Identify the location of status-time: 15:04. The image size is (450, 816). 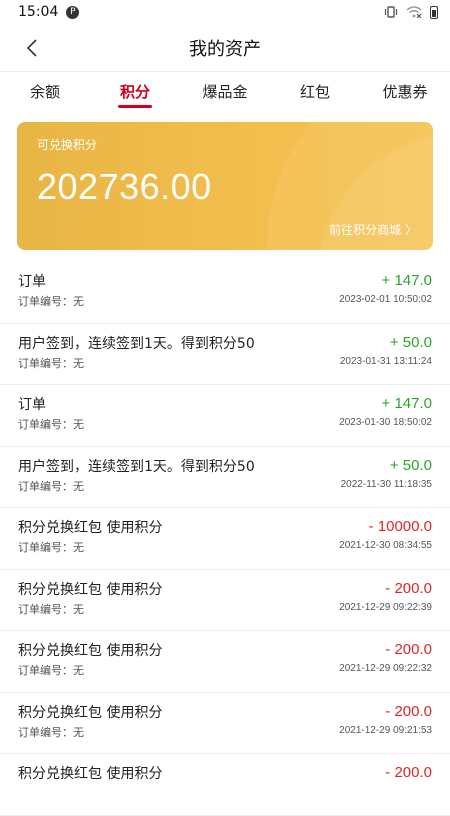
(38, 12).